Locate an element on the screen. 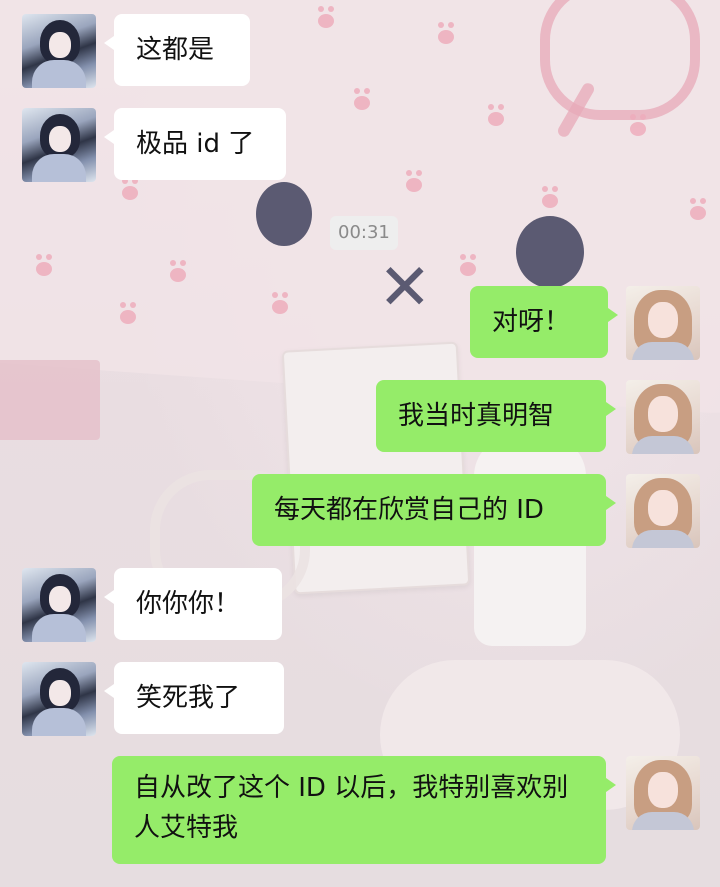 Image resolution: width=720 pixels, height=887 pixels. message-bubble-outgoing: 对呀！ is located at coordinates (544, 322).